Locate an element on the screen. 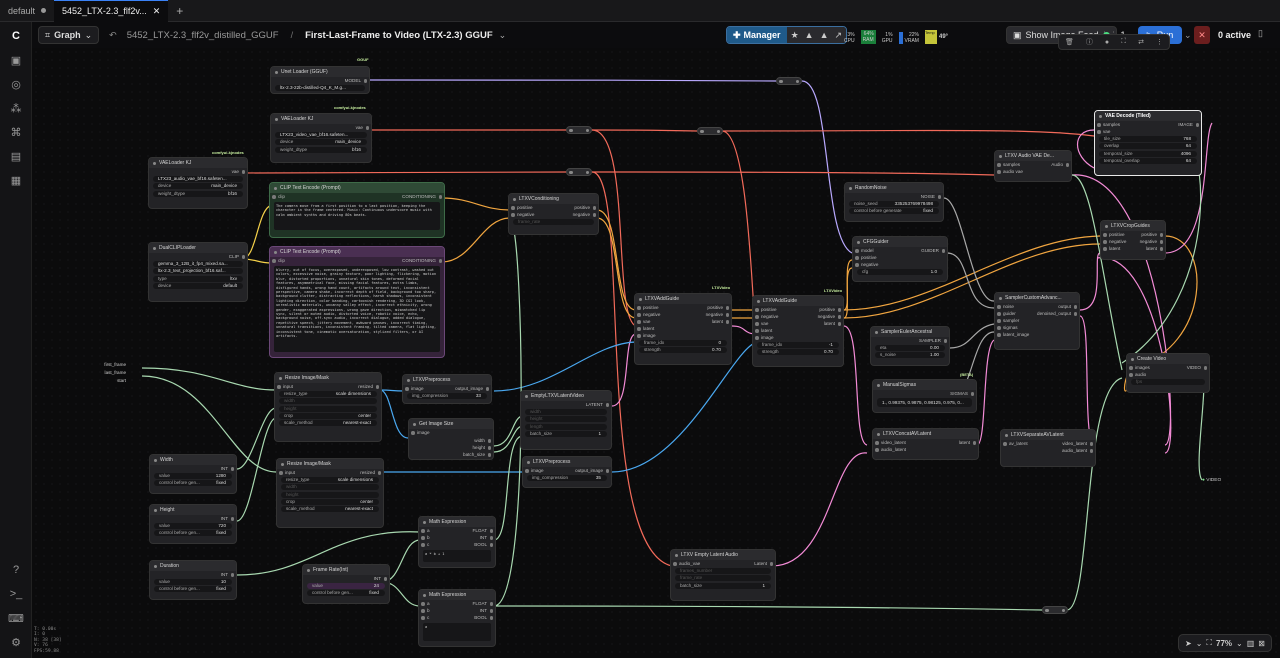  comfy-logo-icon: C is located at coordinates (16, 36).